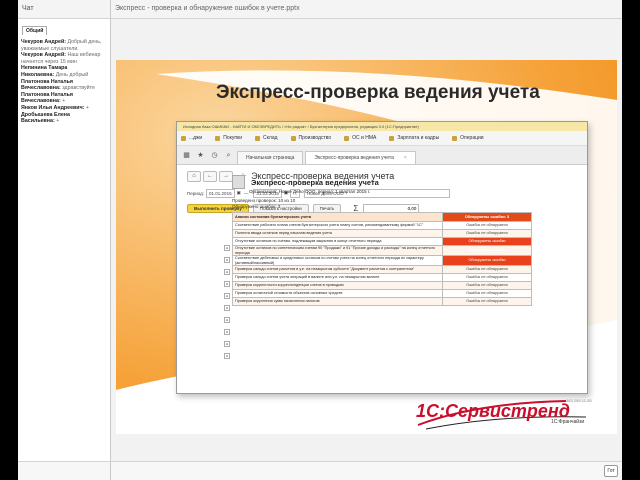  Describe the element at coordinates (214, 155) in the screenshot. I see `history-icon: ◷` at that location.